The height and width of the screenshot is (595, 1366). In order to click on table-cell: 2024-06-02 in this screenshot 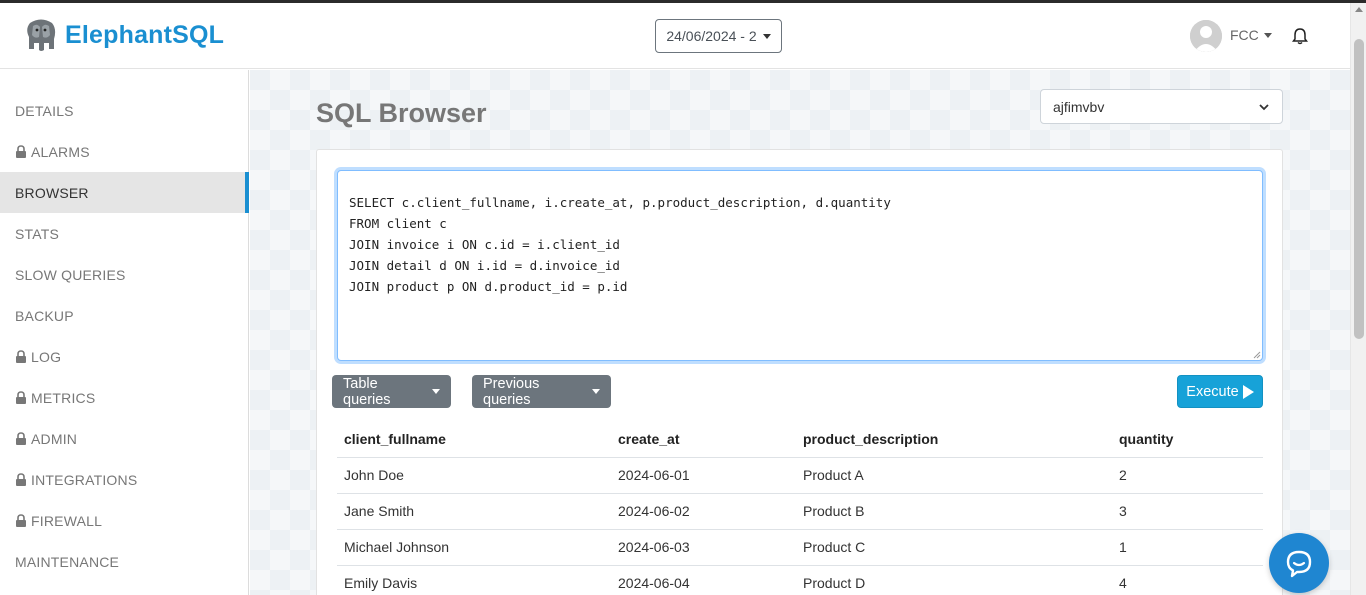, I will do `click(703, 511)`.